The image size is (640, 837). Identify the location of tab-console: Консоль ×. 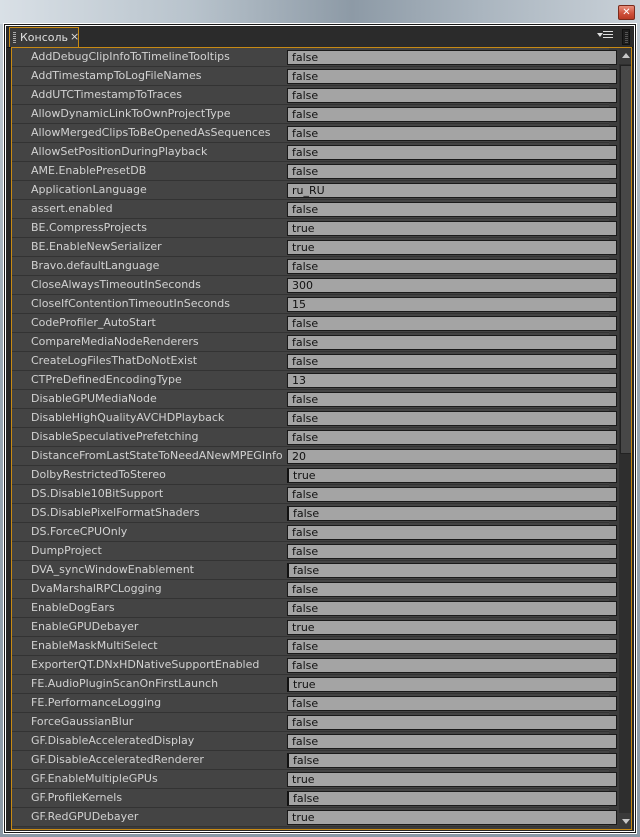
(44, 37).